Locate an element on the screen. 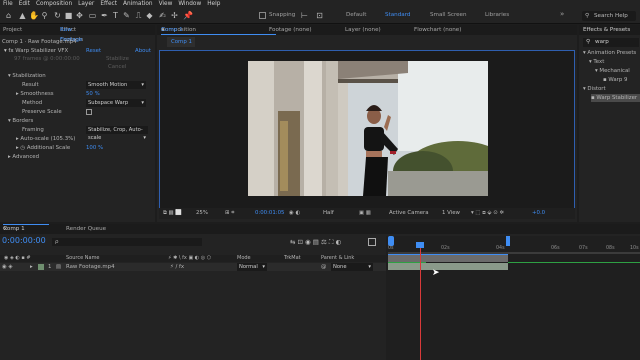 This screenshot has width=640, height=360. tree-warp-stabilizer: ▪ Warp Stabilizer is located at coordinates (615, 98).